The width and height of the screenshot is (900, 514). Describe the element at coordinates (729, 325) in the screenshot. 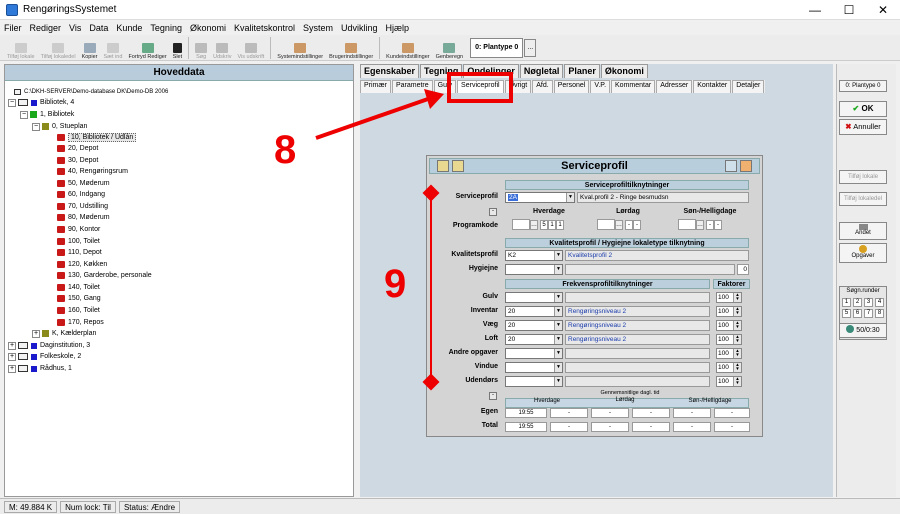

I see `vaeg-factor: 100 ▲ ▼` at that location.